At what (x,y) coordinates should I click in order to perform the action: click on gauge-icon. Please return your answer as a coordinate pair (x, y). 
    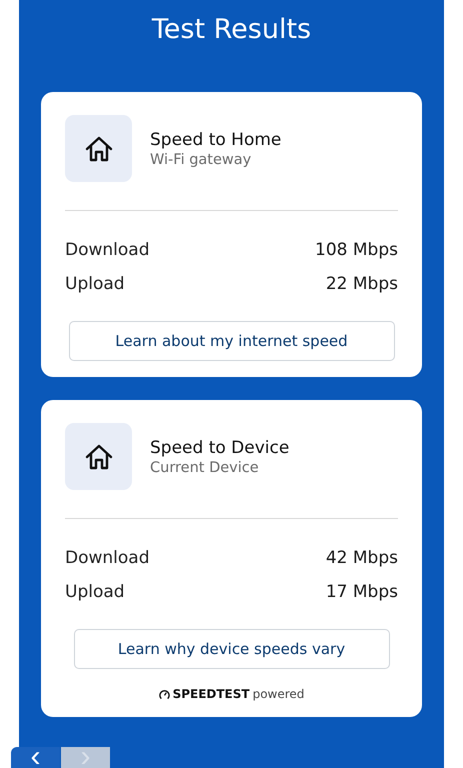
    Looking at the image, I should click on (164, 694).